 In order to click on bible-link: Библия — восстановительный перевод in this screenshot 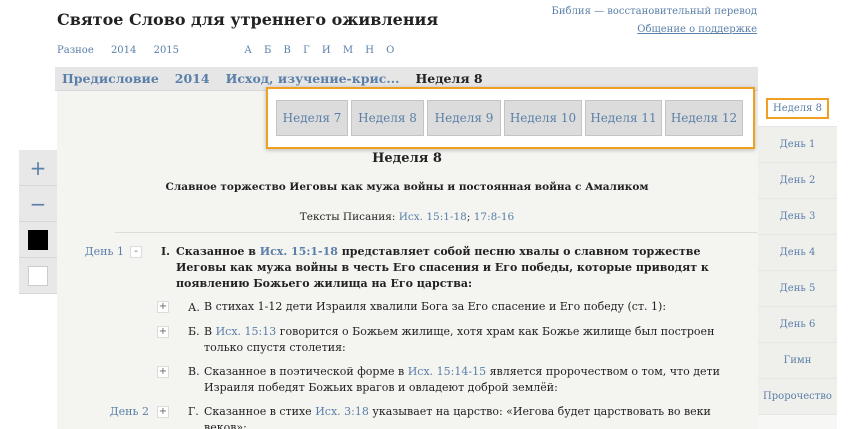, I will do `click(654, 11)`.